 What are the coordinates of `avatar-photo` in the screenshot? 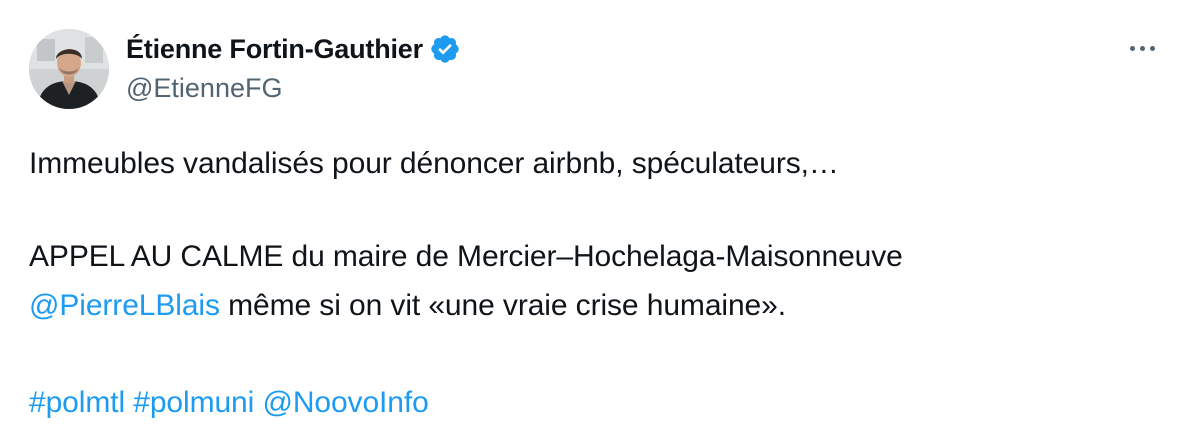 It's located at (69, 69).